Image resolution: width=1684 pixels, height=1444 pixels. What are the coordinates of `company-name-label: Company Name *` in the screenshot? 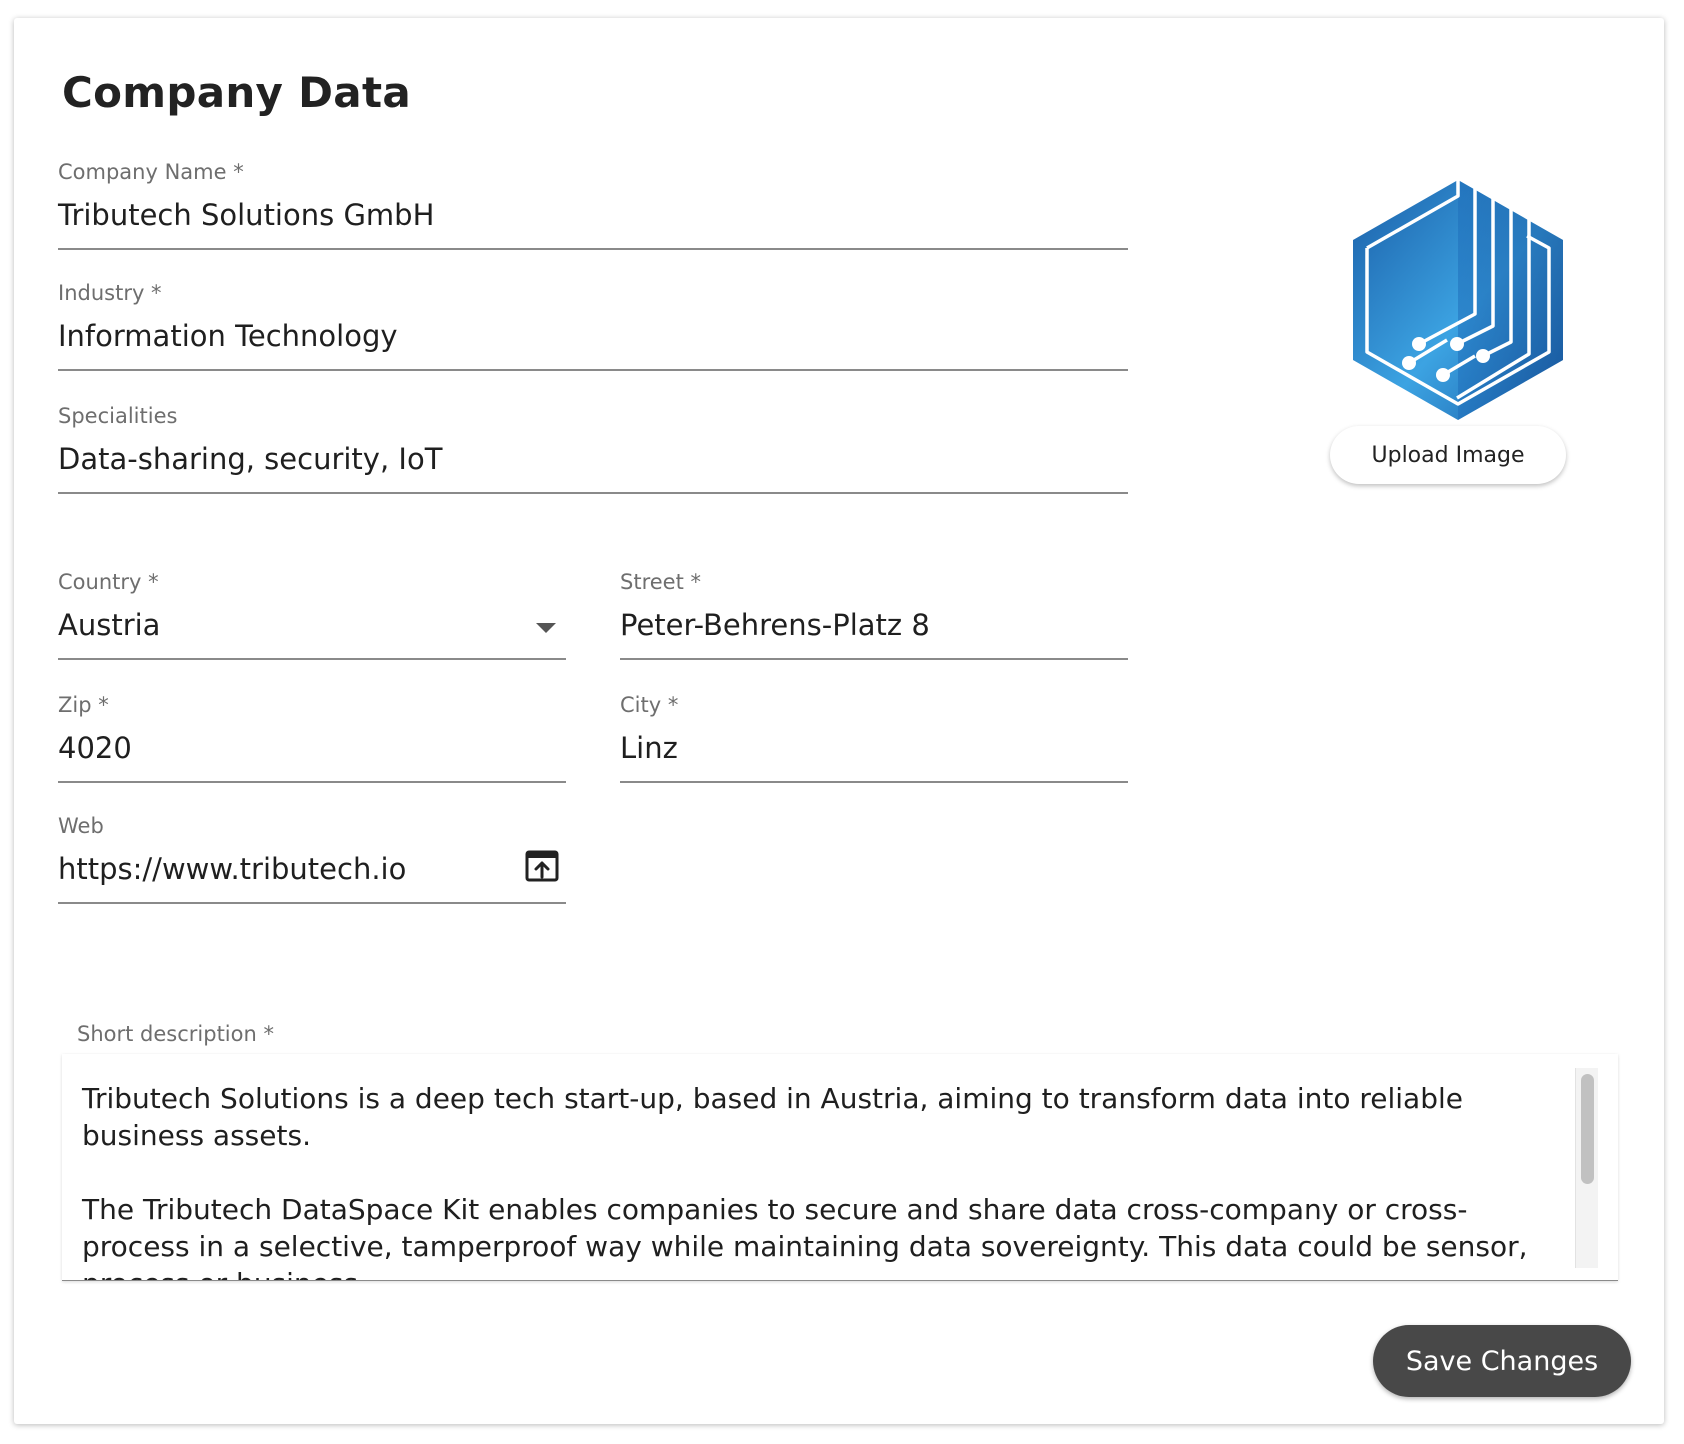 It's located at (151, 172).